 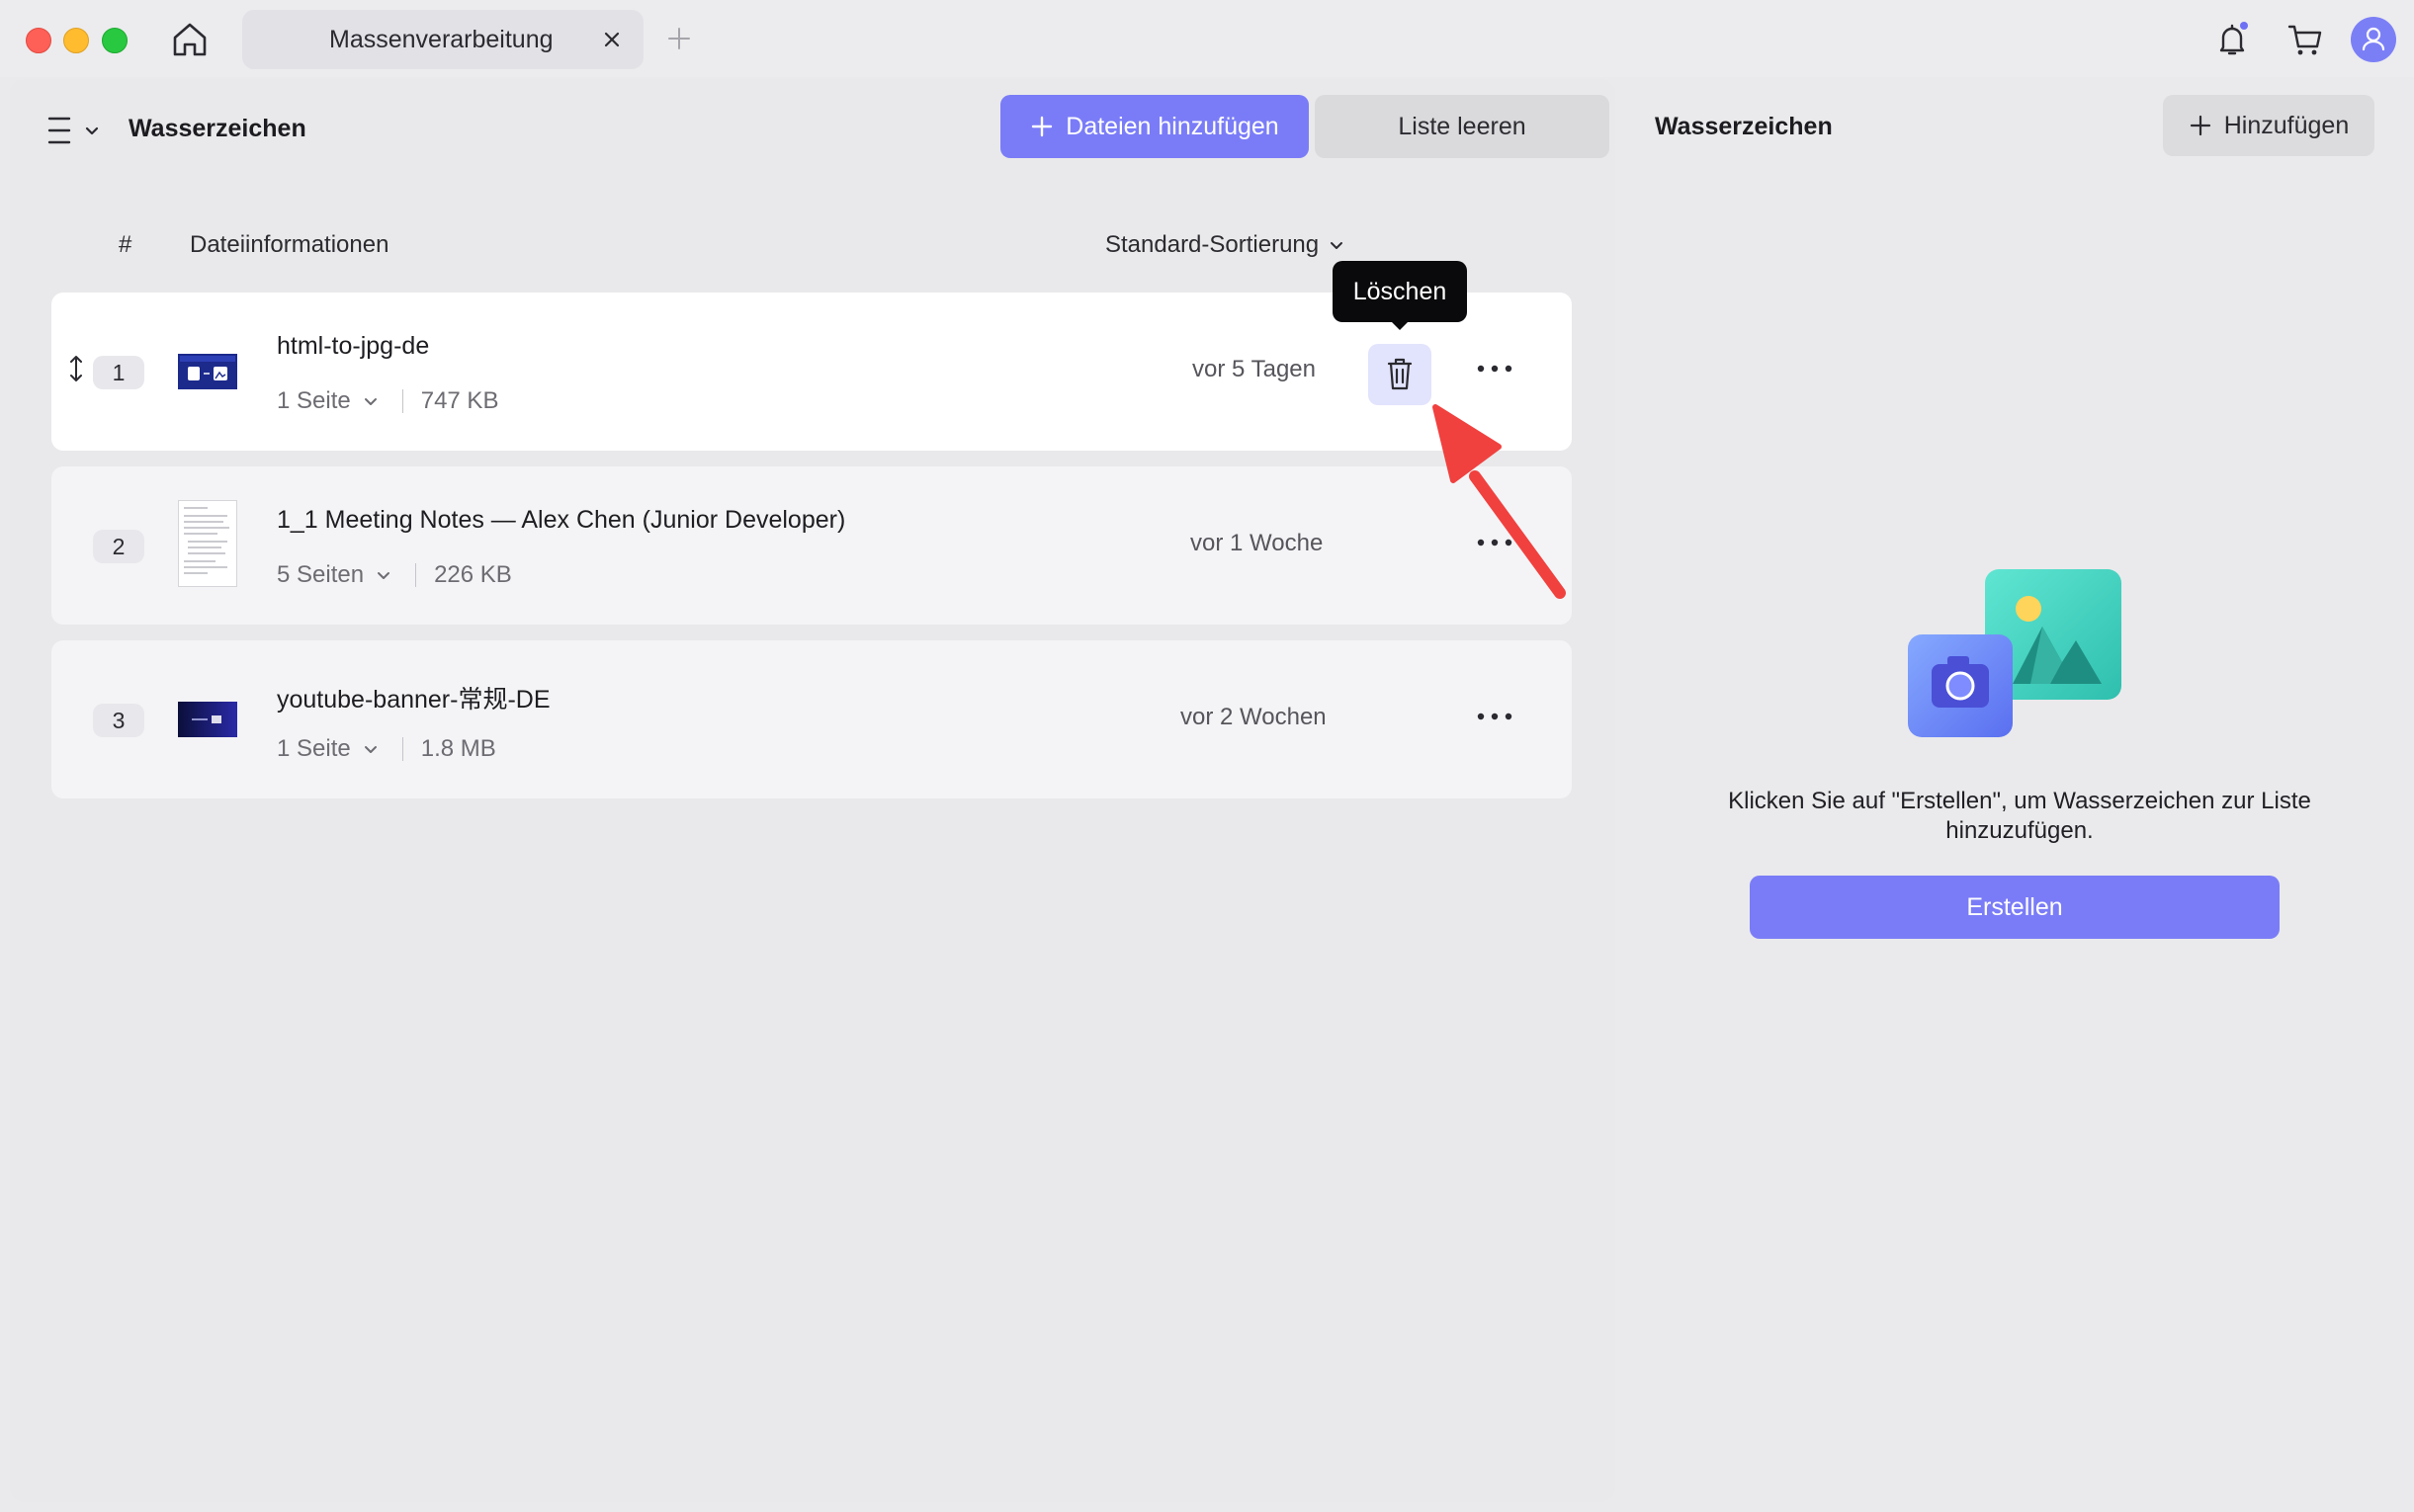 I want to click on add-files-label: Dateien hinzufügen, so click(x=1172, y=126).